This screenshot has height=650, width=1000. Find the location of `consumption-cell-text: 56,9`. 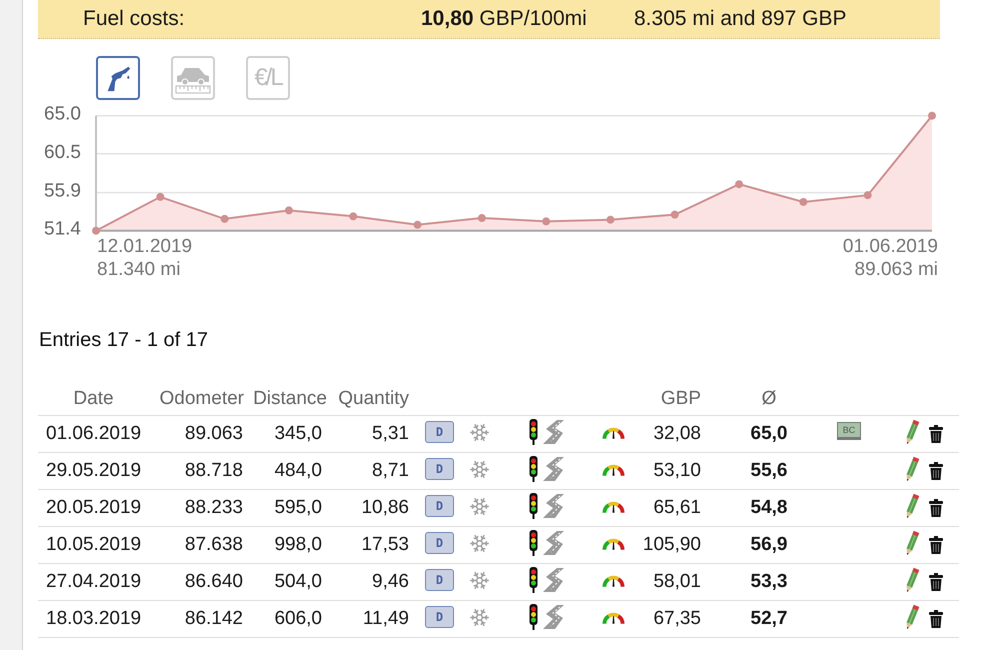

consumption-cell-text: 56,9 is located at coordinates (769, 544).